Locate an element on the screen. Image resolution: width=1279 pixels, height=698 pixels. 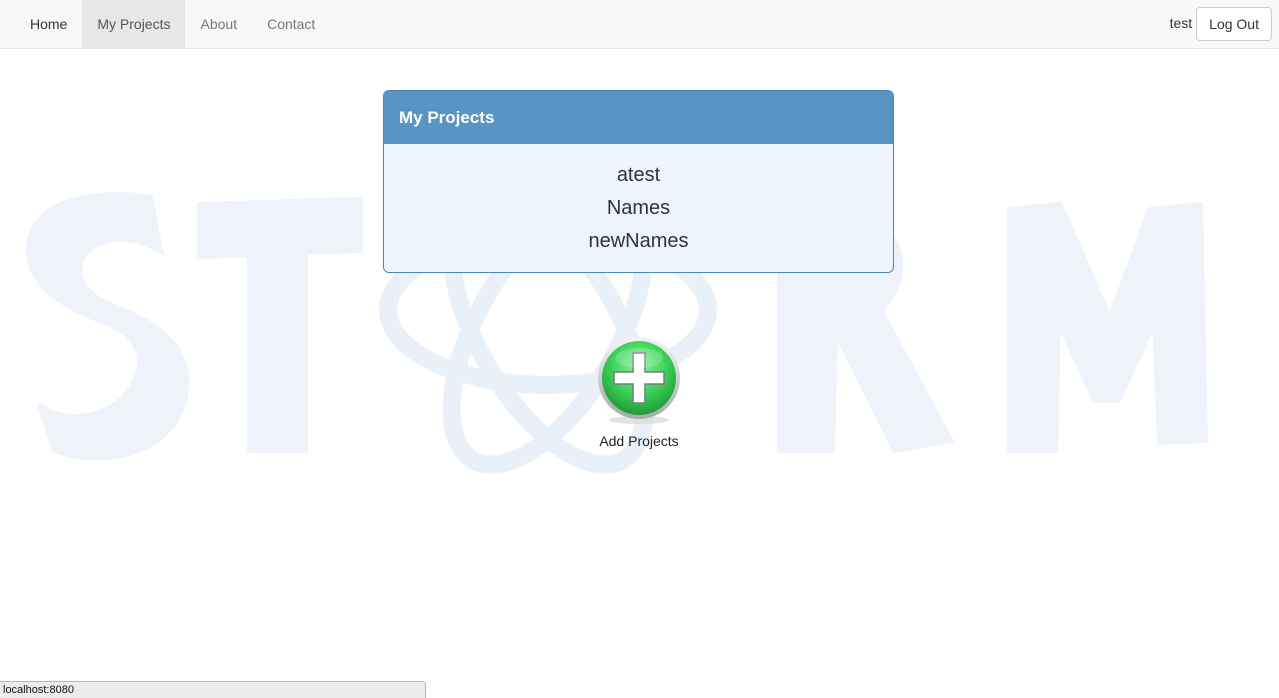
nav-about: About is located at coordinates (218, 24).